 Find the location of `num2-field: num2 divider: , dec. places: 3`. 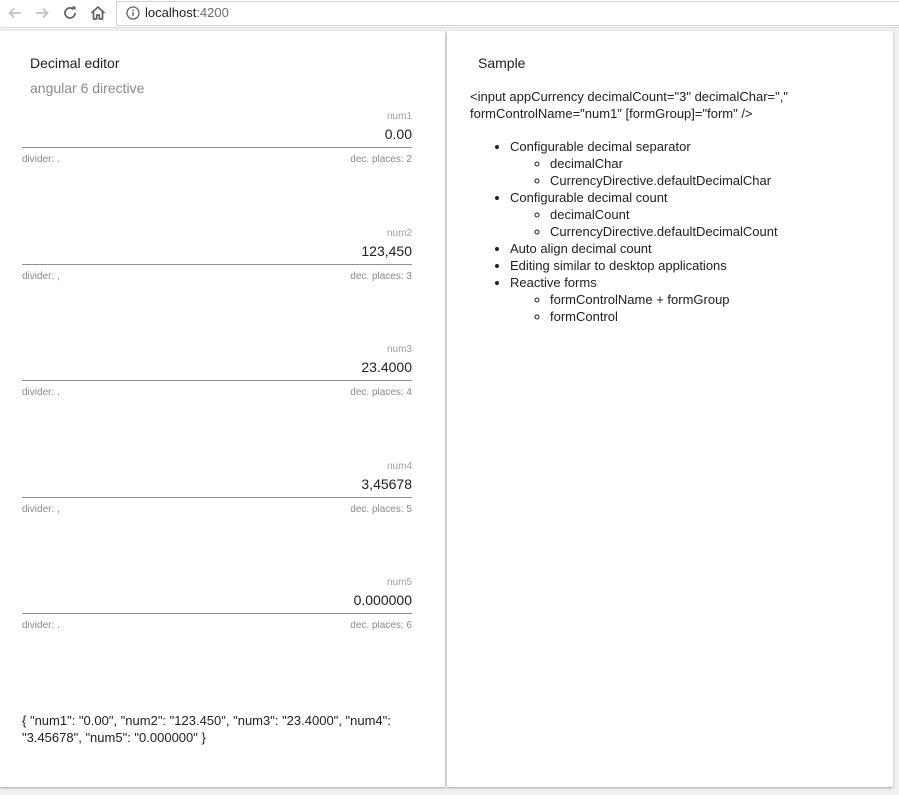

num2-field: num2 divider: , dec. places: 3 is located at coordinates (217, 259).